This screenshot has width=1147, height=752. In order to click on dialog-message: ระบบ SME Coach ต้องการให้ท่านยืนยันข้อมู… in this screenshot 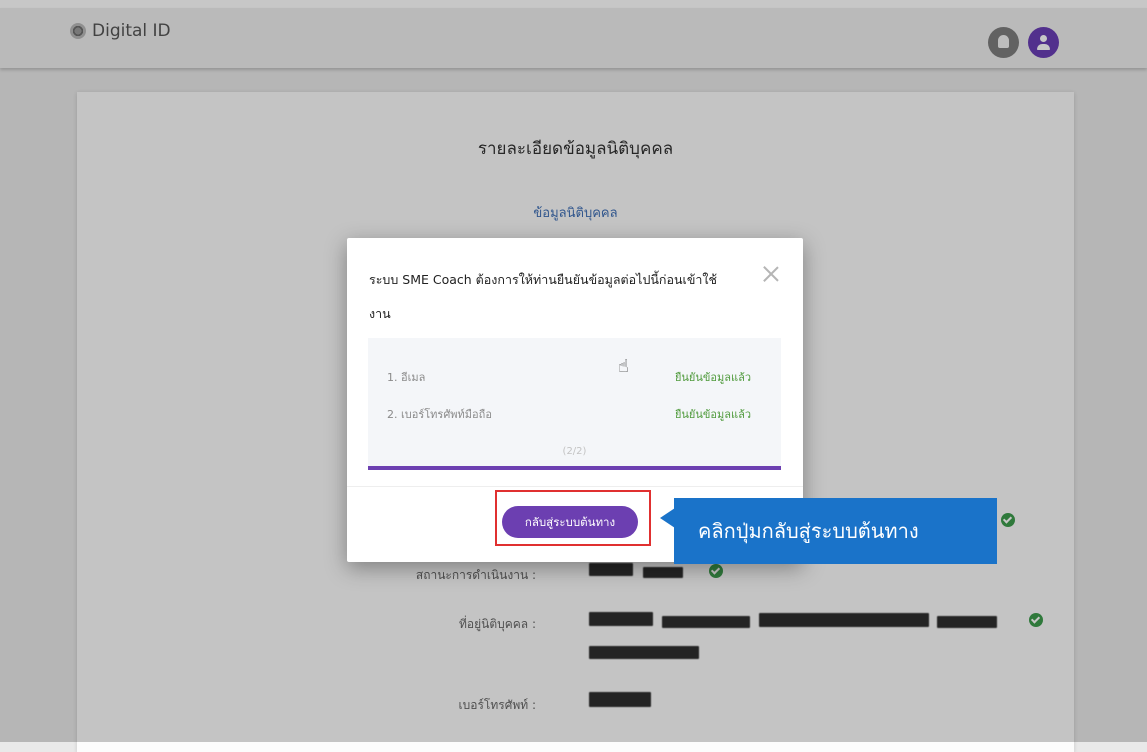, I will do `click(561, 297)`.